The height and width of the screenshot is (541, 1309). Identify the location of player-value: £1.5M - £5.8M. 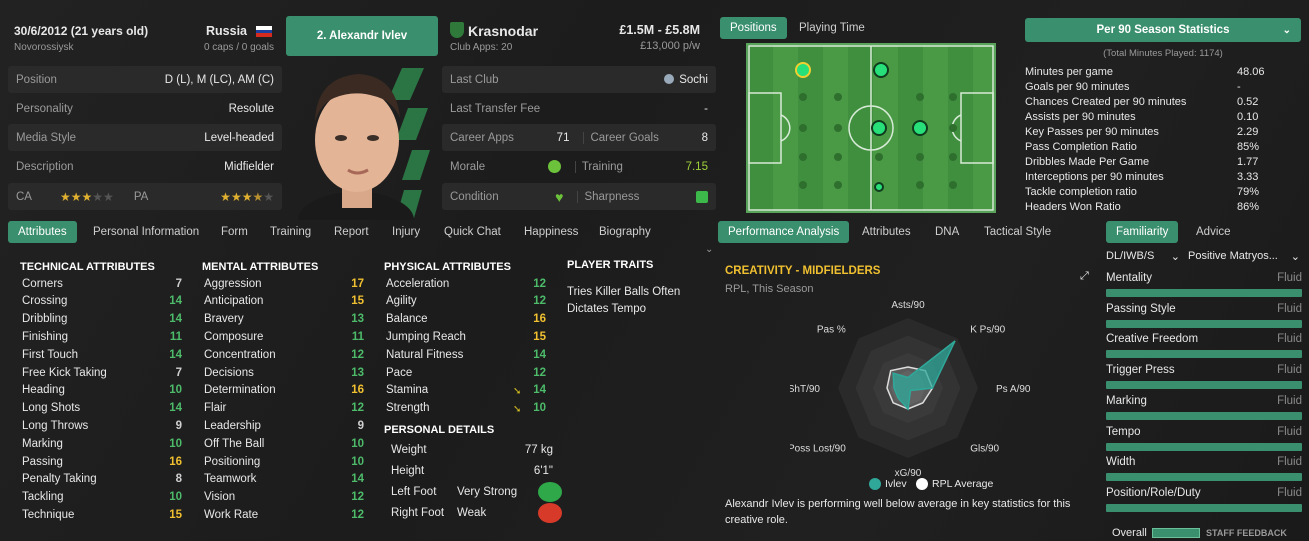
(659, 30).